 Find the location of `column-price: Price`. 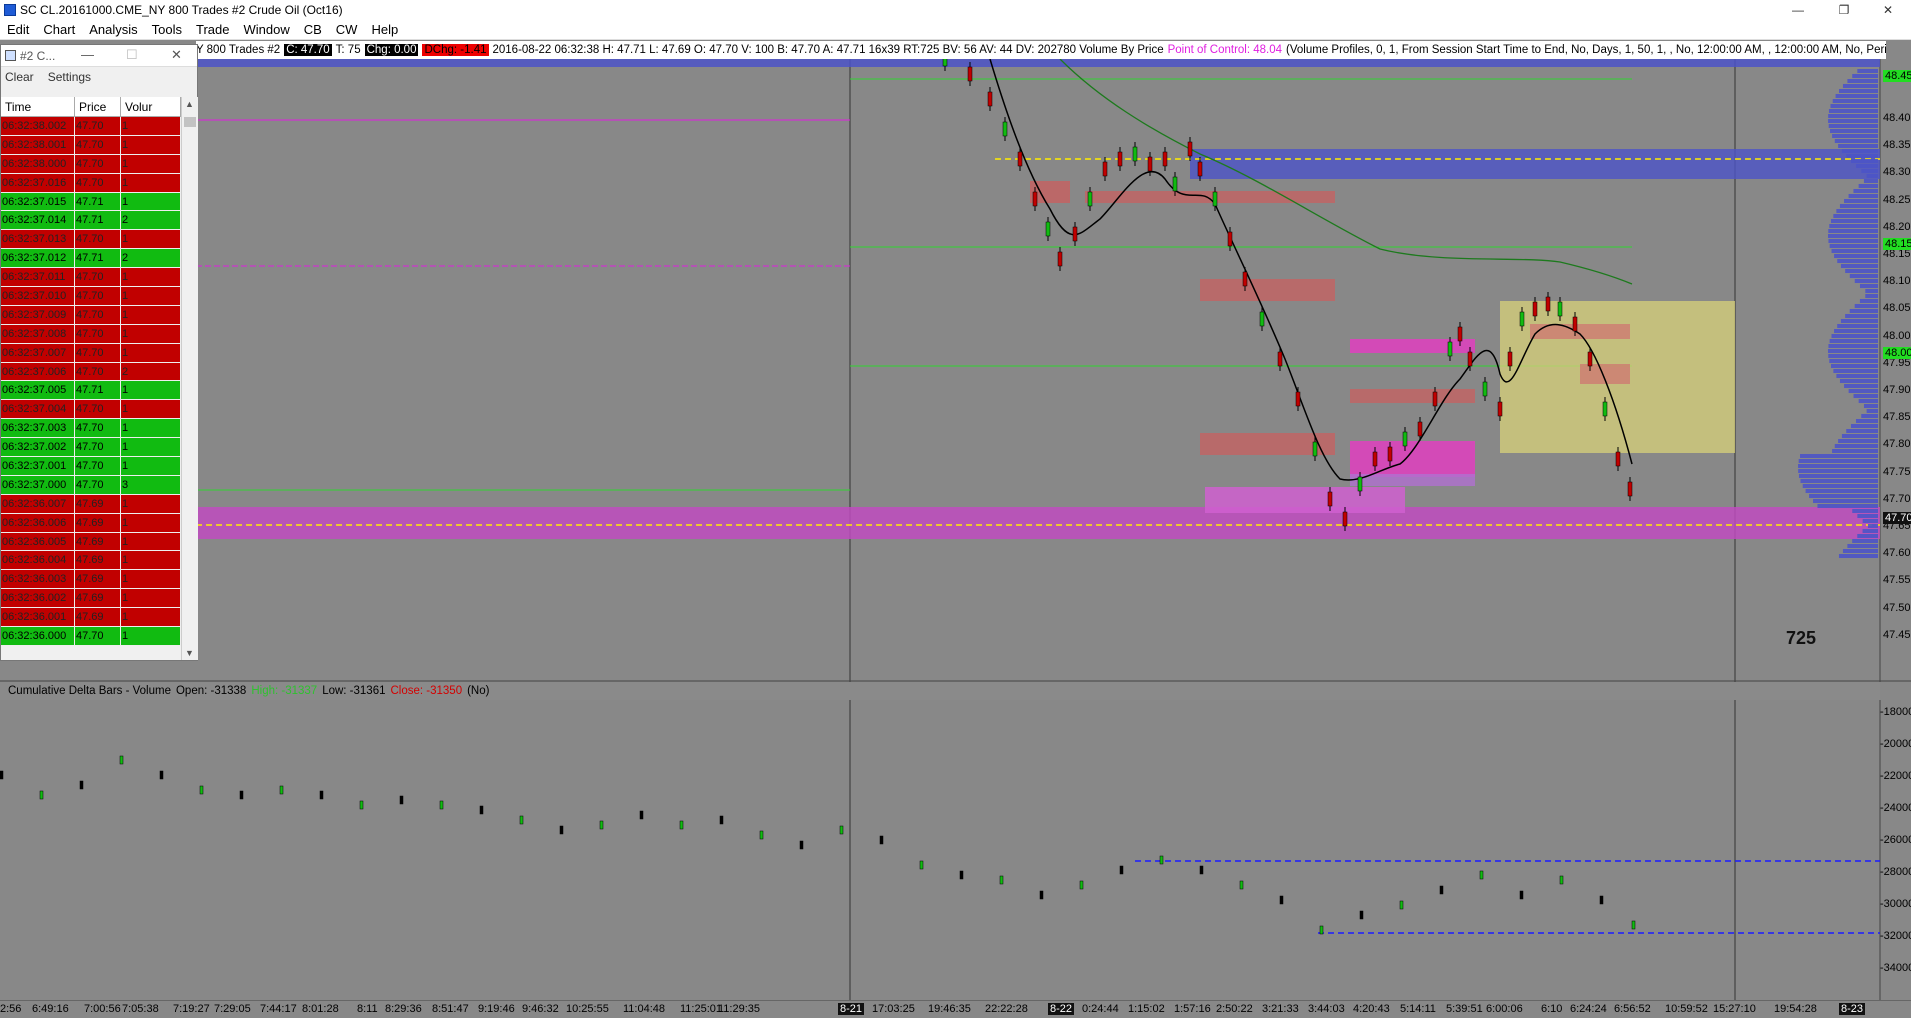

column-price: Price is located at coordinates (98, 106).